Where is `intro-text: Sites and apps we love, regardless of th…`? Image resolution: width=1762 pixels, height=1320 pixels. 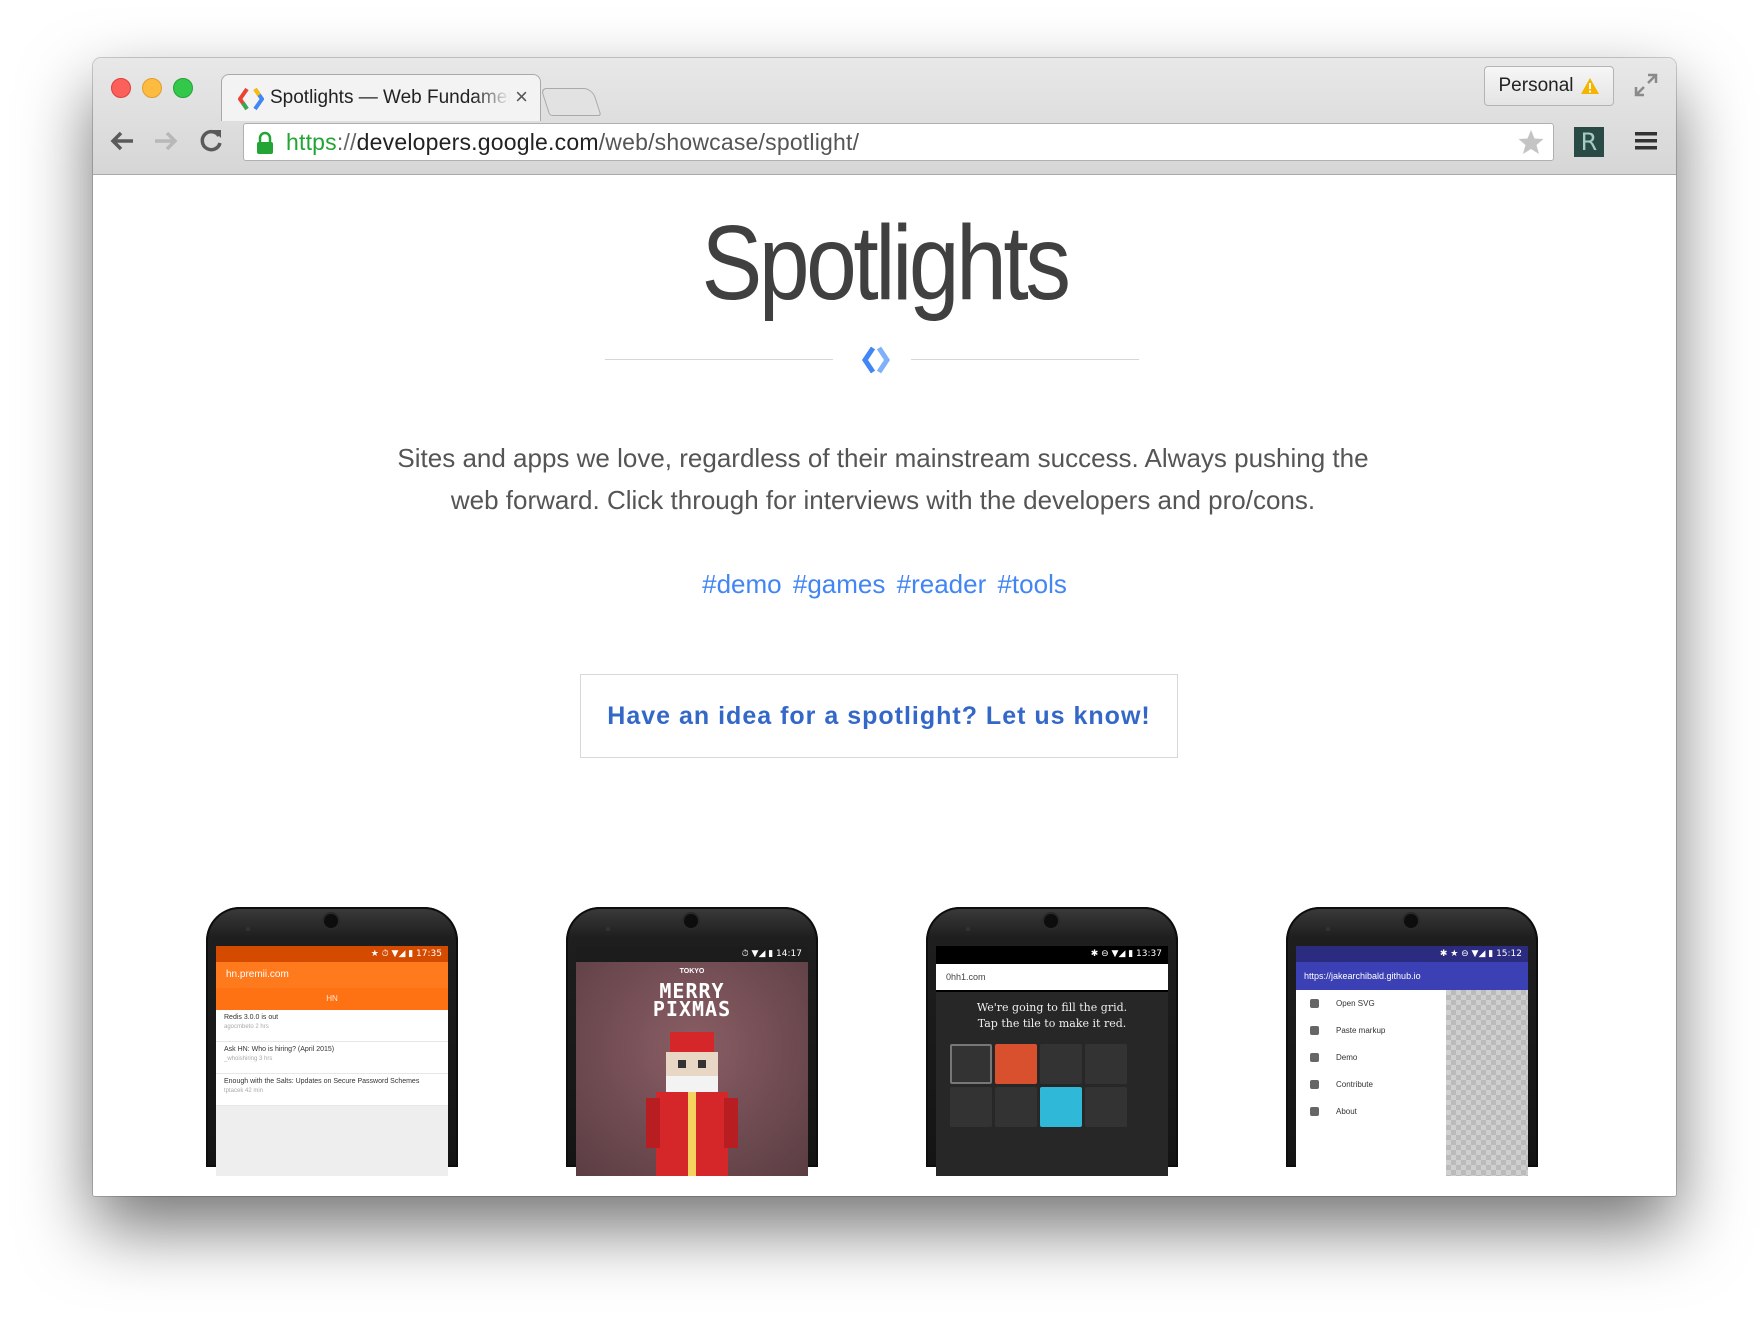
intro-text: Sites and apps we love, regardless of th… is located at coordinates (883, 479).